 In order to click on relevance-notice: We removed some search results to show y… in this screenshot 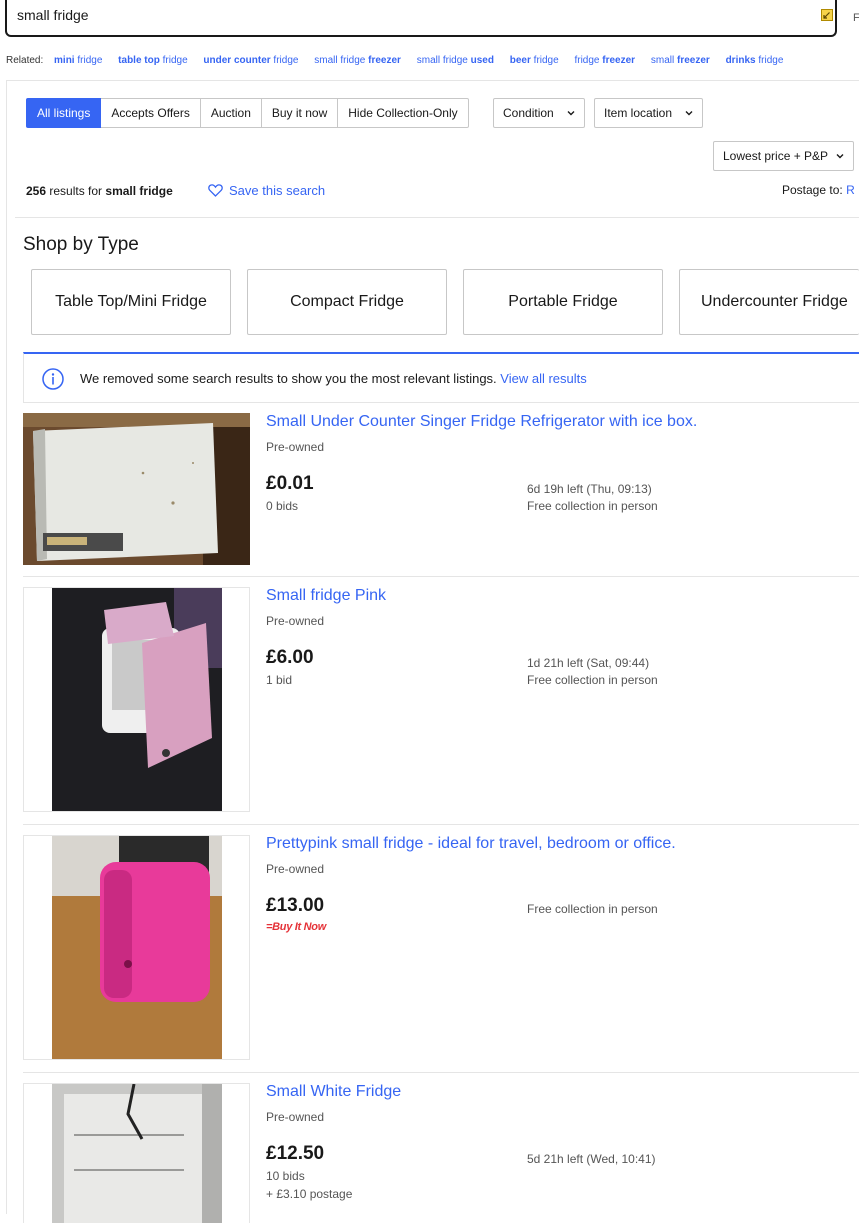, I will do `click(441, 377)`.